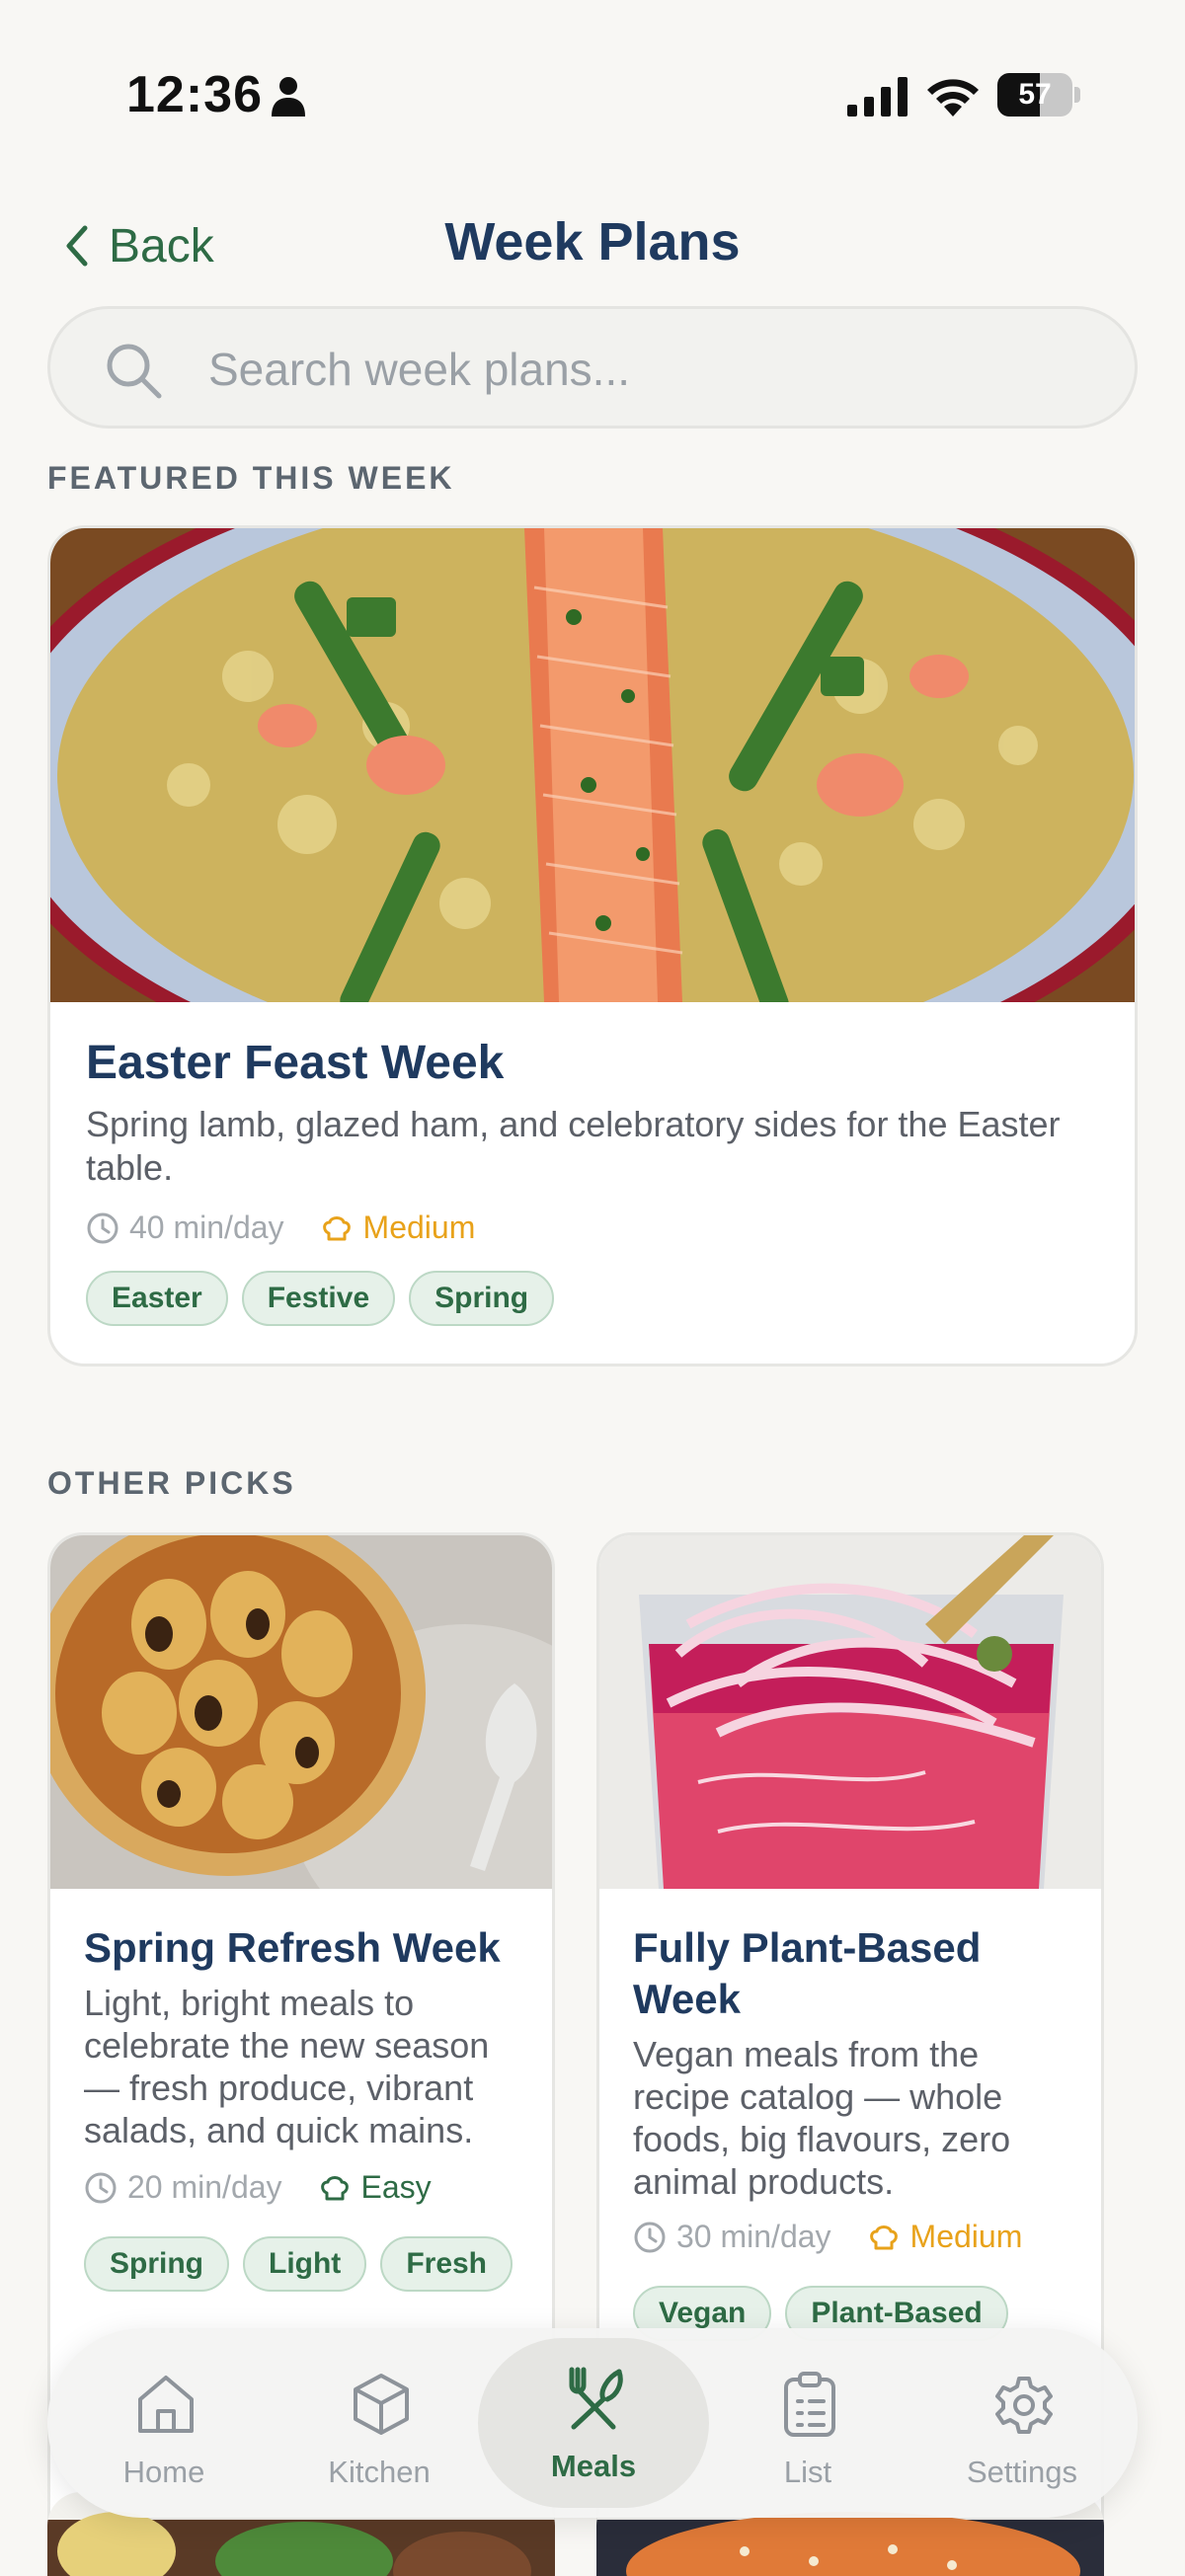 The width and height of the screenshot is (1185, 2576). What do you see at coordinates (164, 2472) in the screenshot?
I see `tab-label: Home` at bounding box center [164, 2472].